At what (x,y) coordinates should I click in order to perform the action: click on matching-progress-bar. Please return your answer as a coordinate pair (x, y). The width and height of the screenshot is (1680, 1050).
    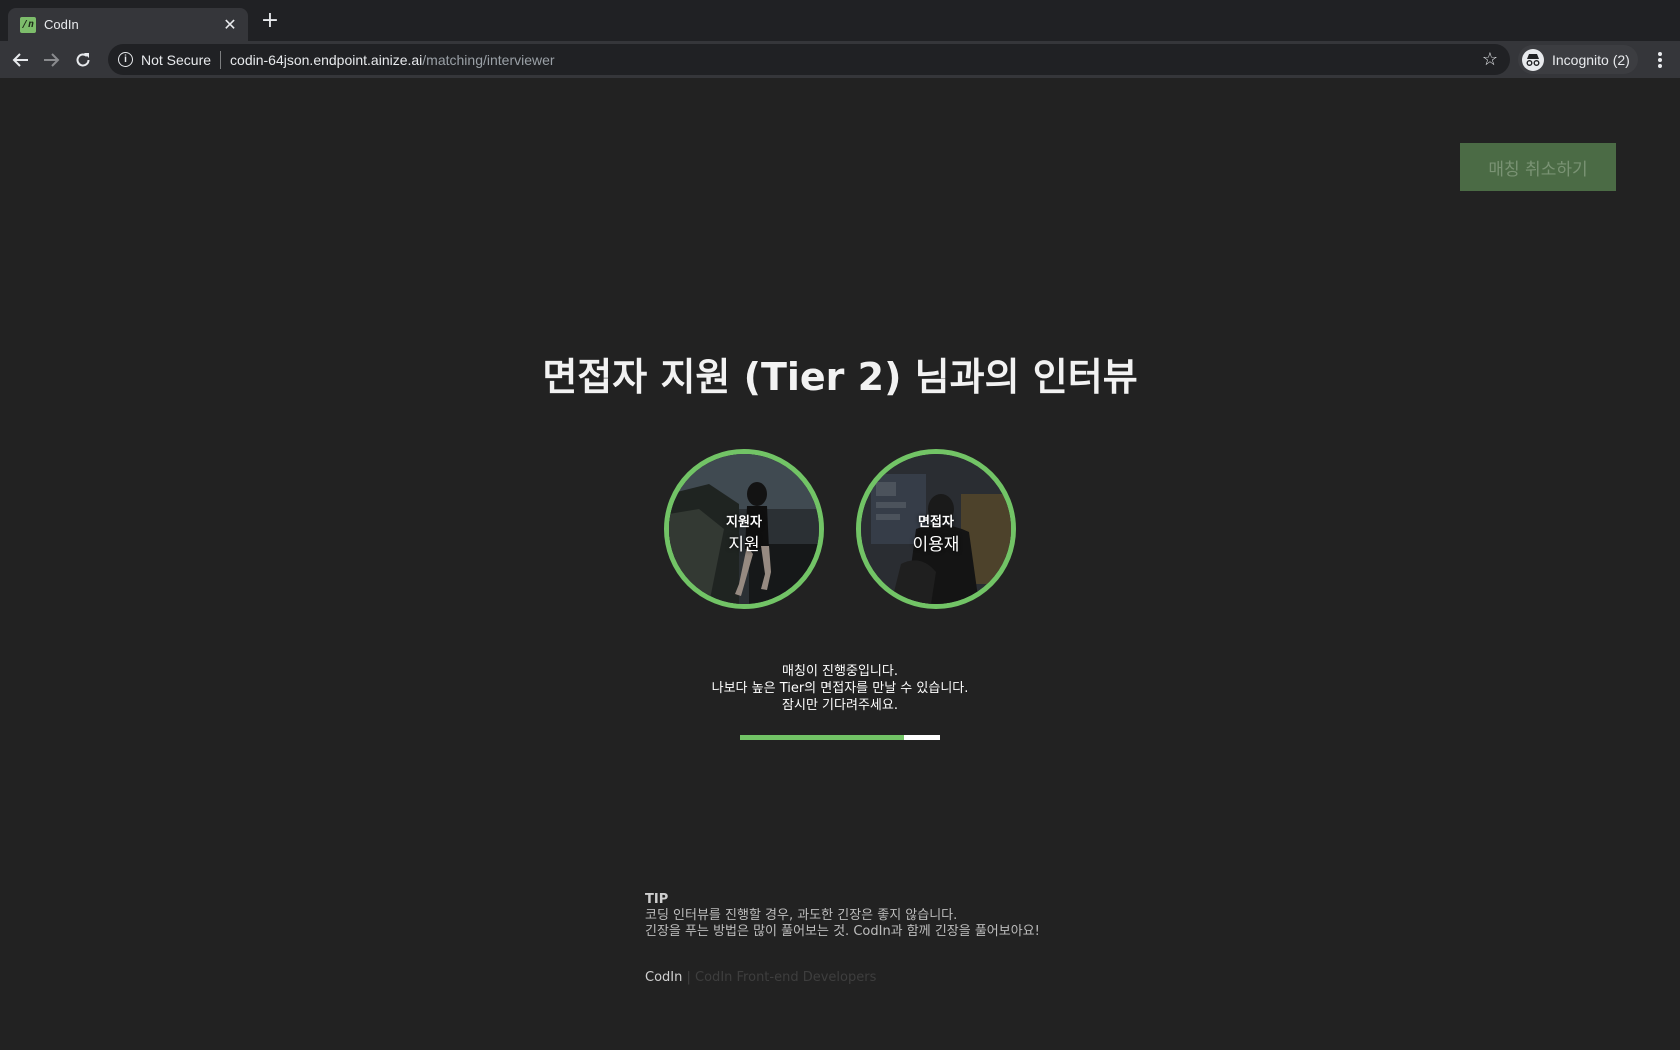
    Looking at the image, I should click on (840, 737).